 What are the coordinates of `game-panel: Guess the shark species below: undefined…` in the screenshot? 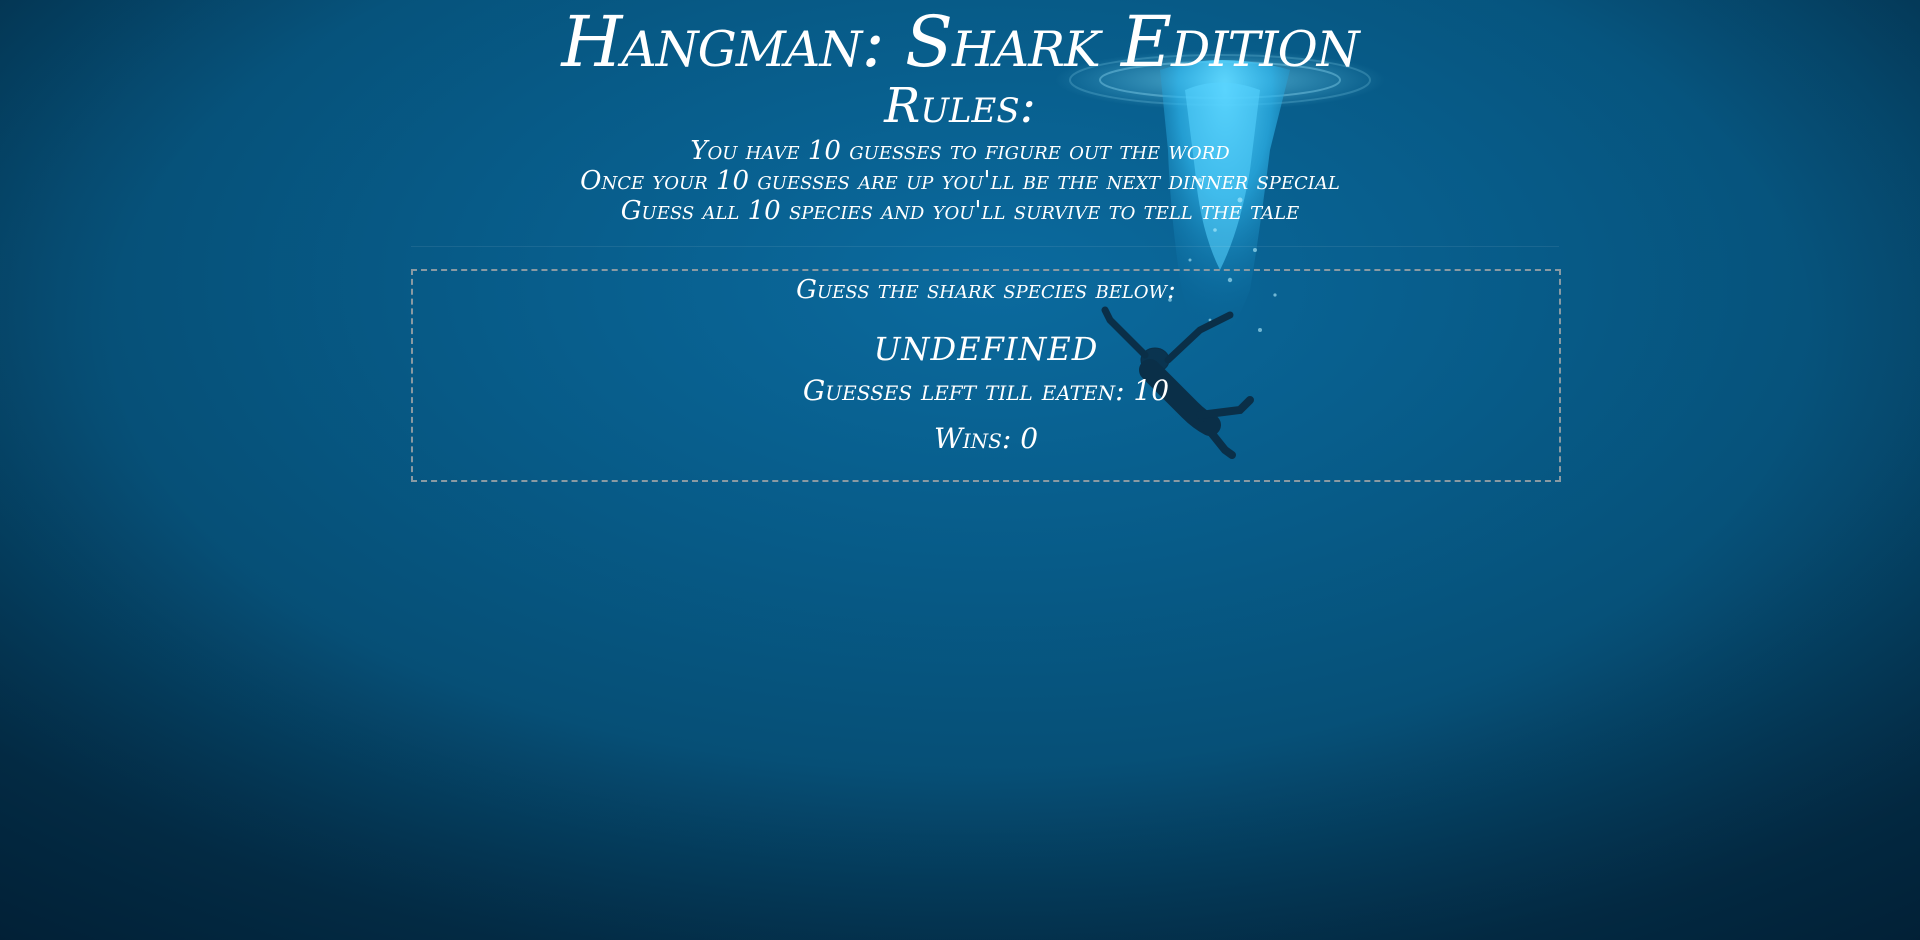 It's located at (986, 375).